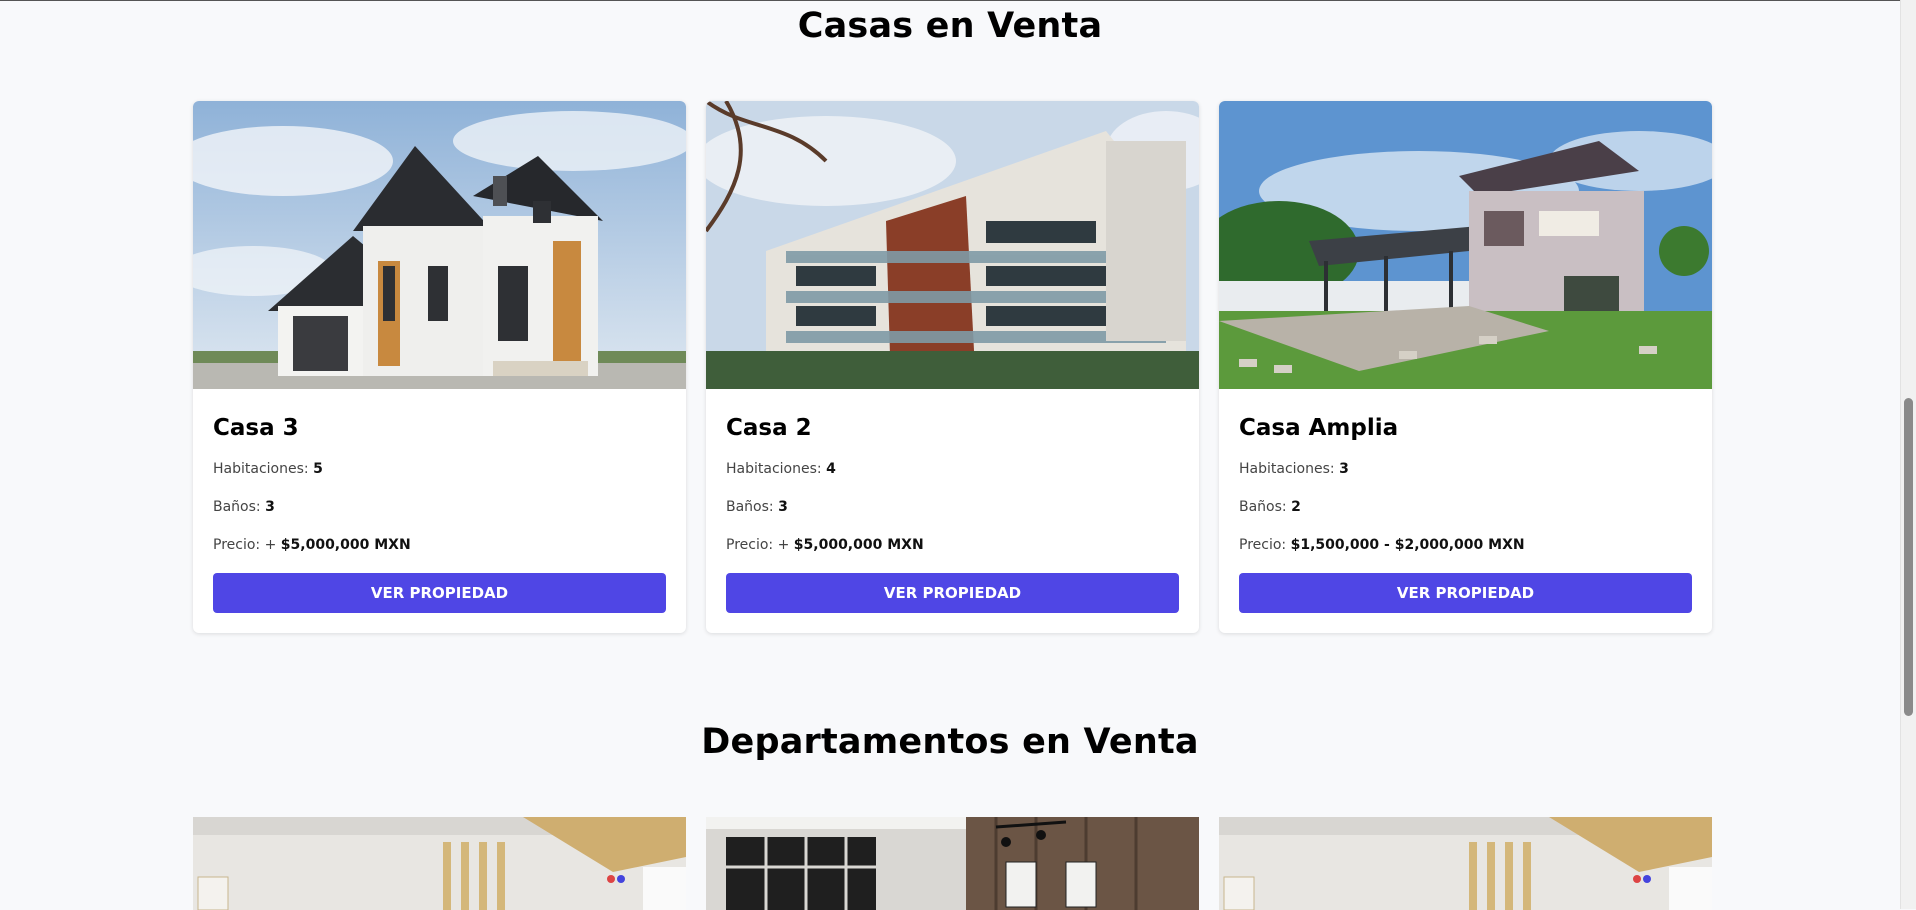  I want to click on rooms-row: Habitaciones: 4, so click(781, 469).